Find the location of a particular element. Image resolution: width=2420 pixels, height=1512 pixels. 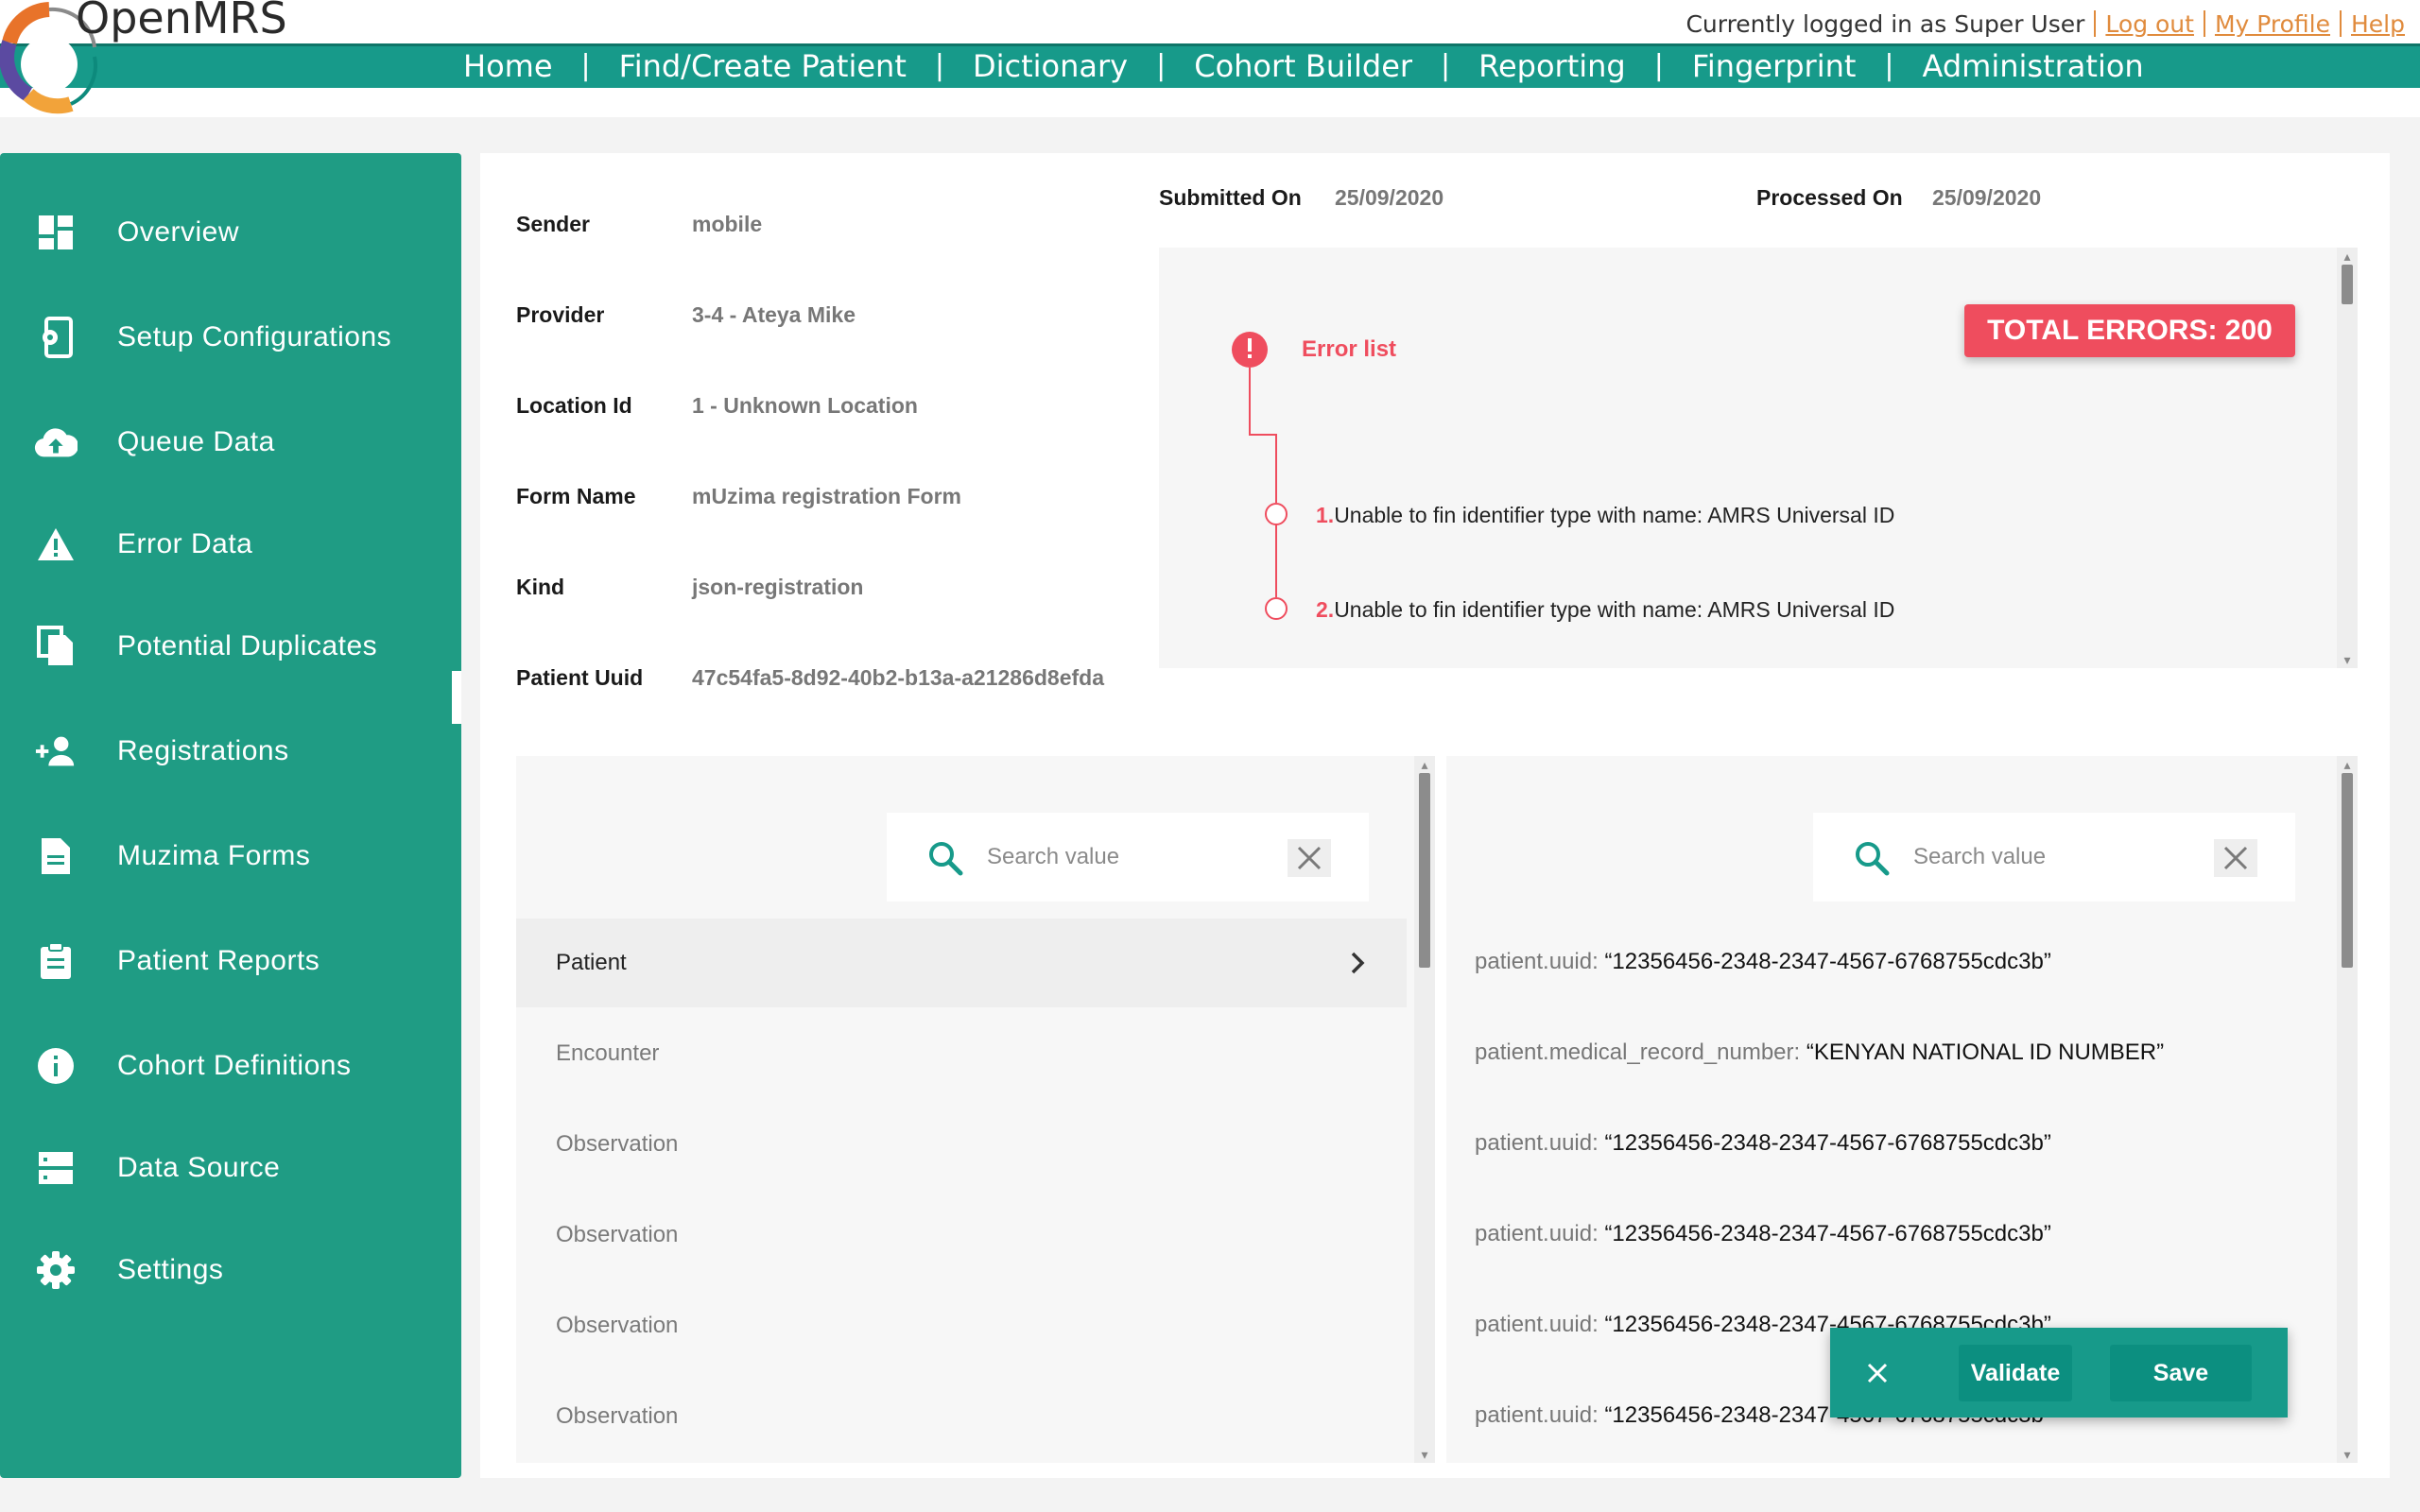

right-search-input is located at coordinates (2045, 857).